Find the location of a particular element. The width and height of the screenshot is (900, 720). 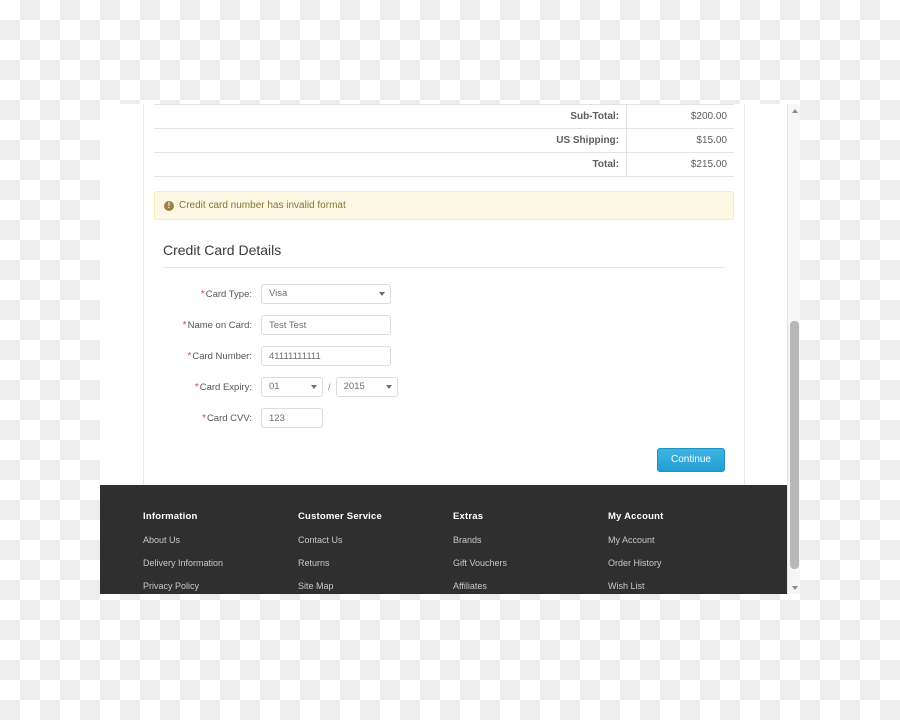

scrollbar-thumb is located at coordinates (794, 445).